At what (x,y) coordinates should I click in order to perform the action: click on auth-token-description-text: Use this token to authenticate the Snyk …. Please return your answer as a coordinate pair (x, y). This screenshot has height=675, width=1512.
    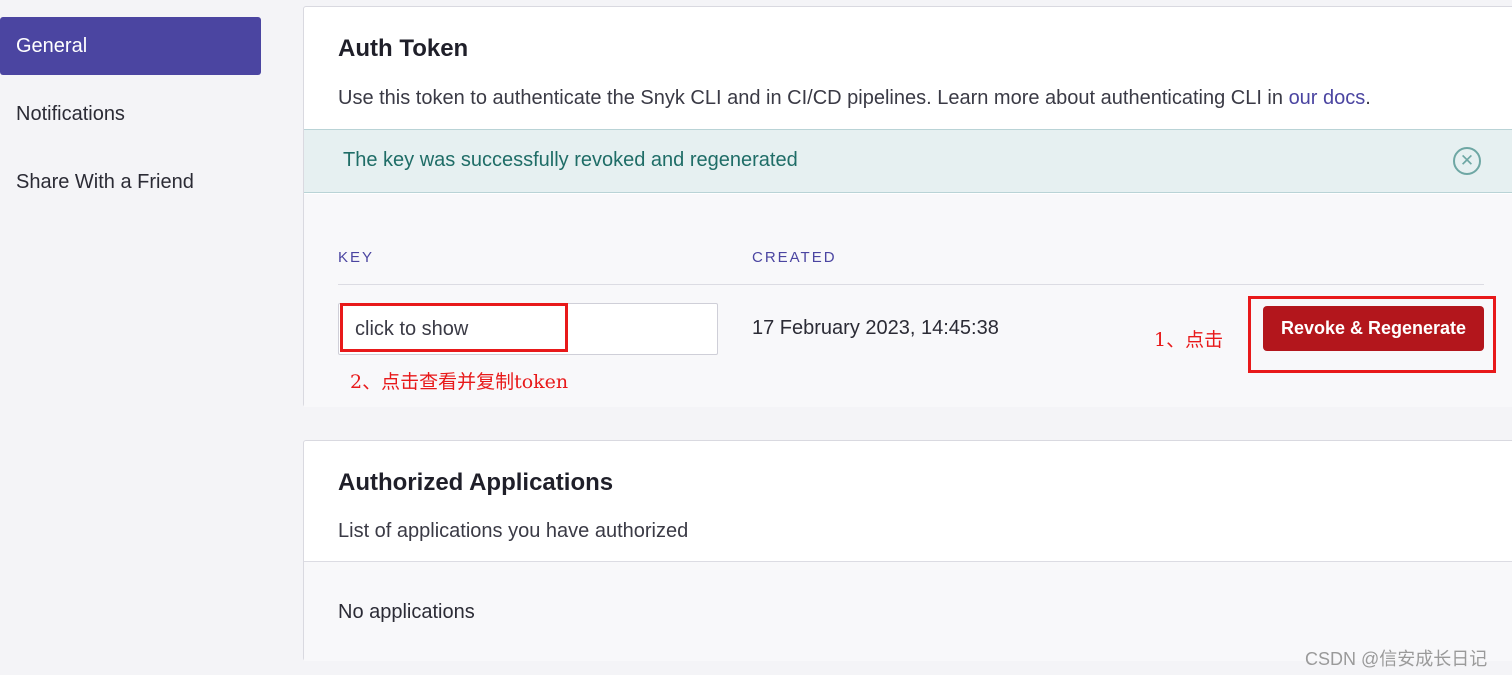
    Looking at the image, I should click on (813, 98).